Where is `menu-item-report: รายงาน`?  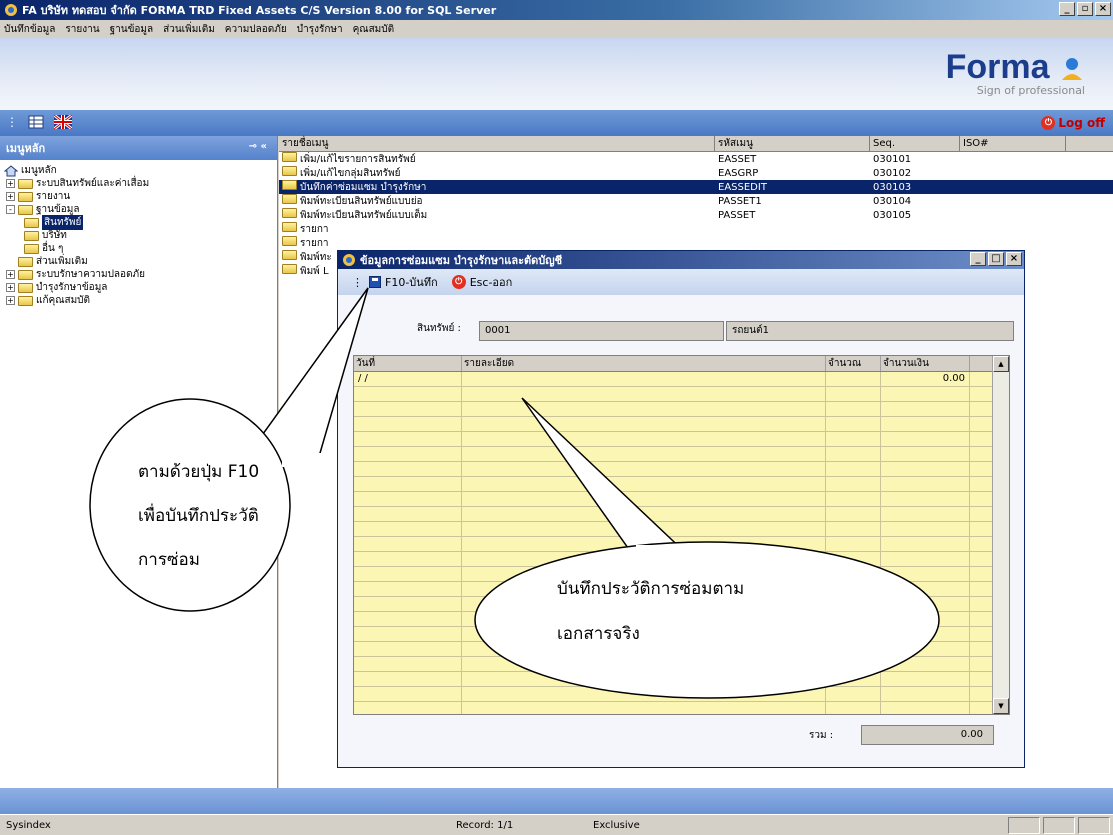
menu-item-report: รายงาน is located at coordinates (82, 29).